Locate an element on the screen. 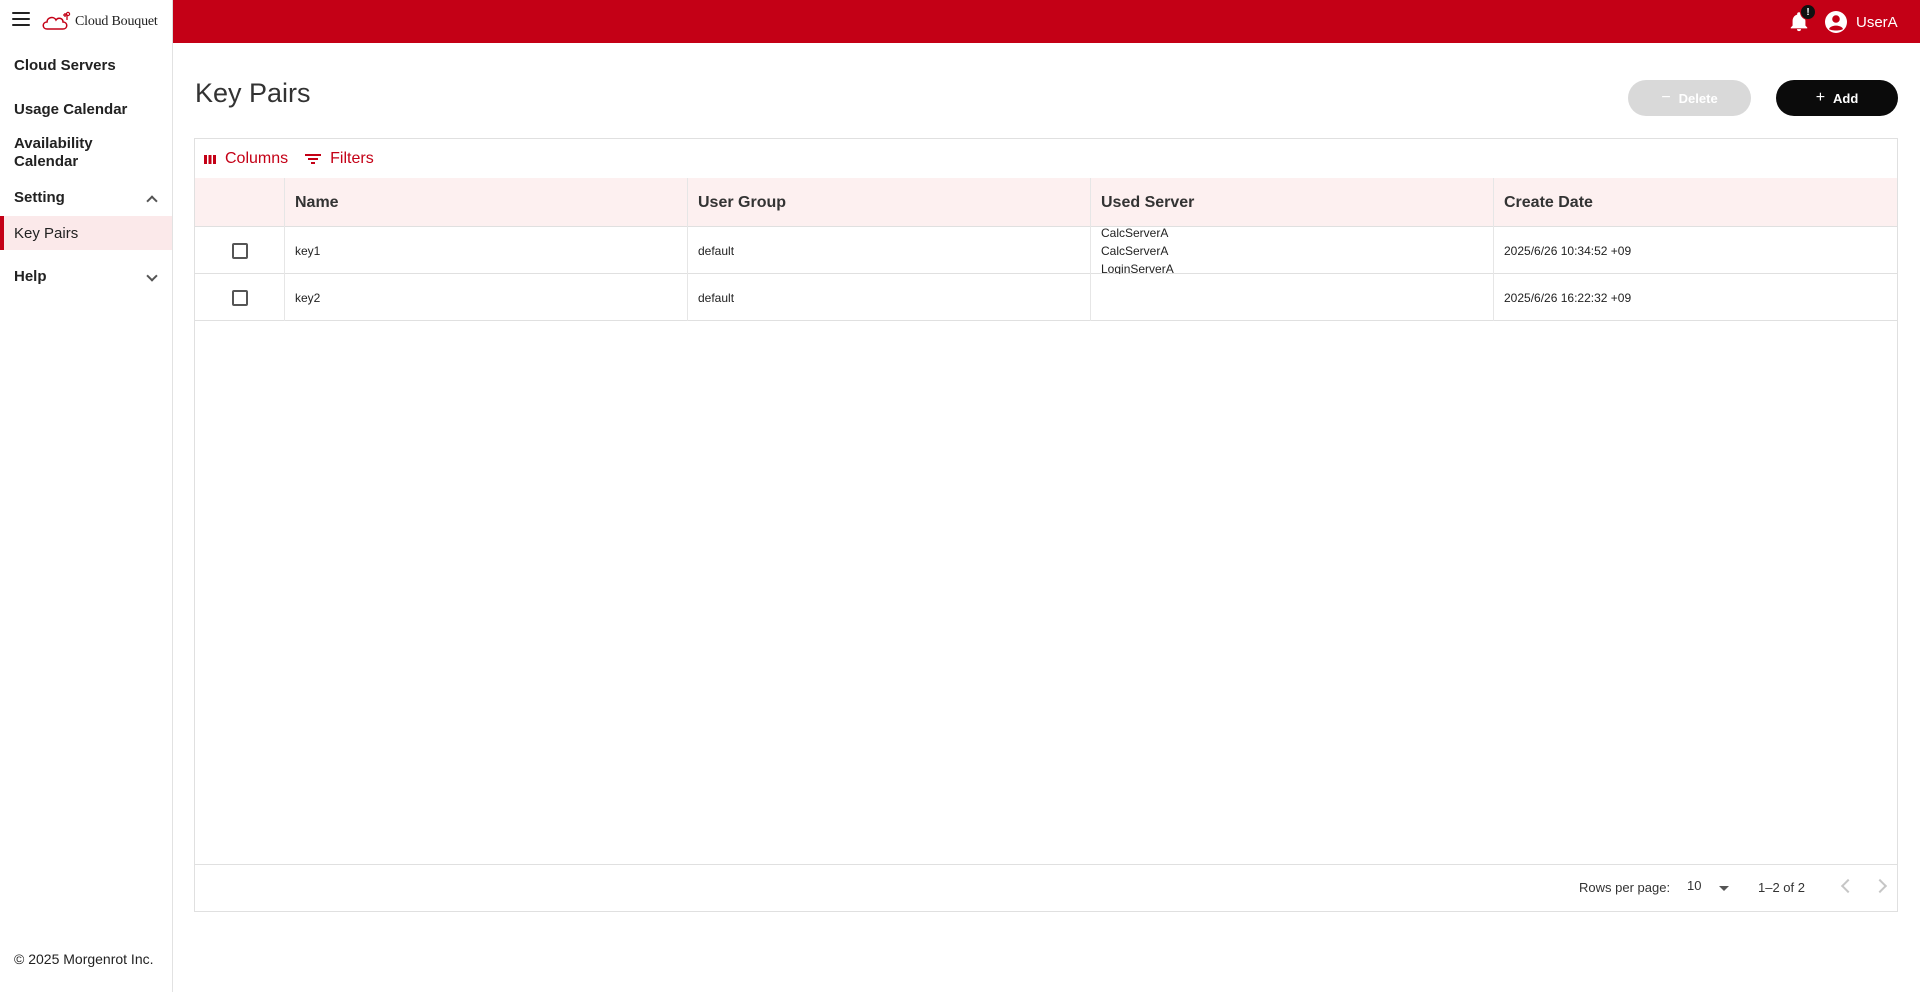  view-column-icon is located at coordinates (210, 159).